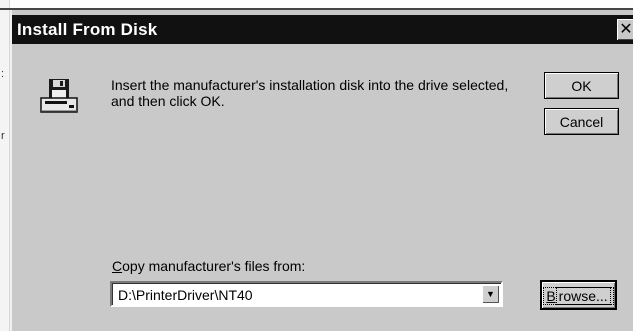 The width and height of the screenshot is (633, 331). I want to click on dropdown-arrow-button: ▼, so click(490, 294).